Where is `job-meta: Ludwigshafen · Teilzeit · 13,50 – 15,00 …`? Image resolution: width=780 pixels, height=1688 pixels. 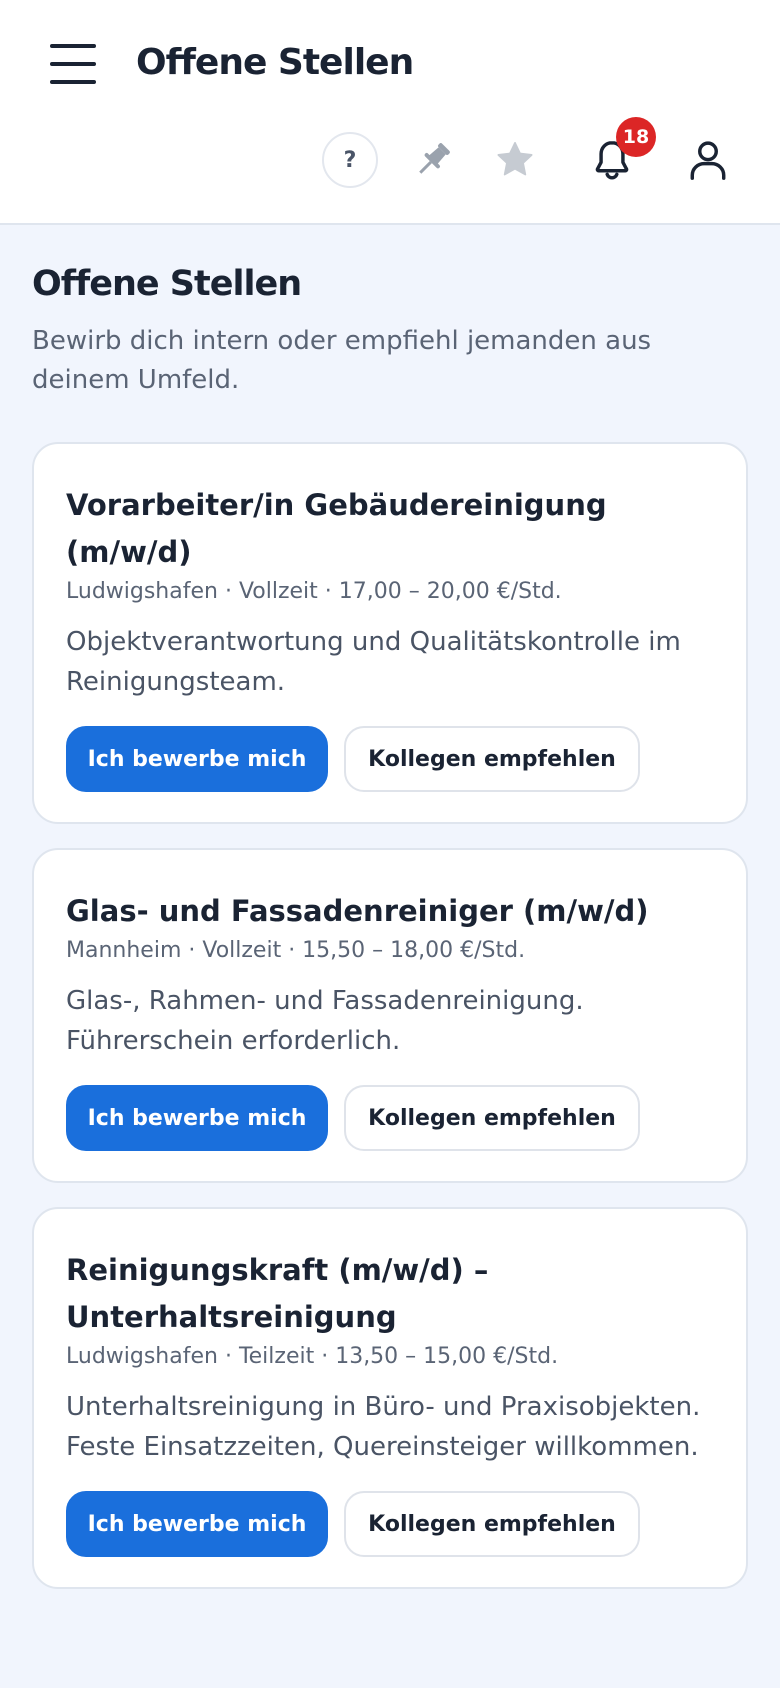
job-meta: Ludwigshafen · Teilzeit · 13,50 – 15,00 … is located at coordinates (312, 1356).